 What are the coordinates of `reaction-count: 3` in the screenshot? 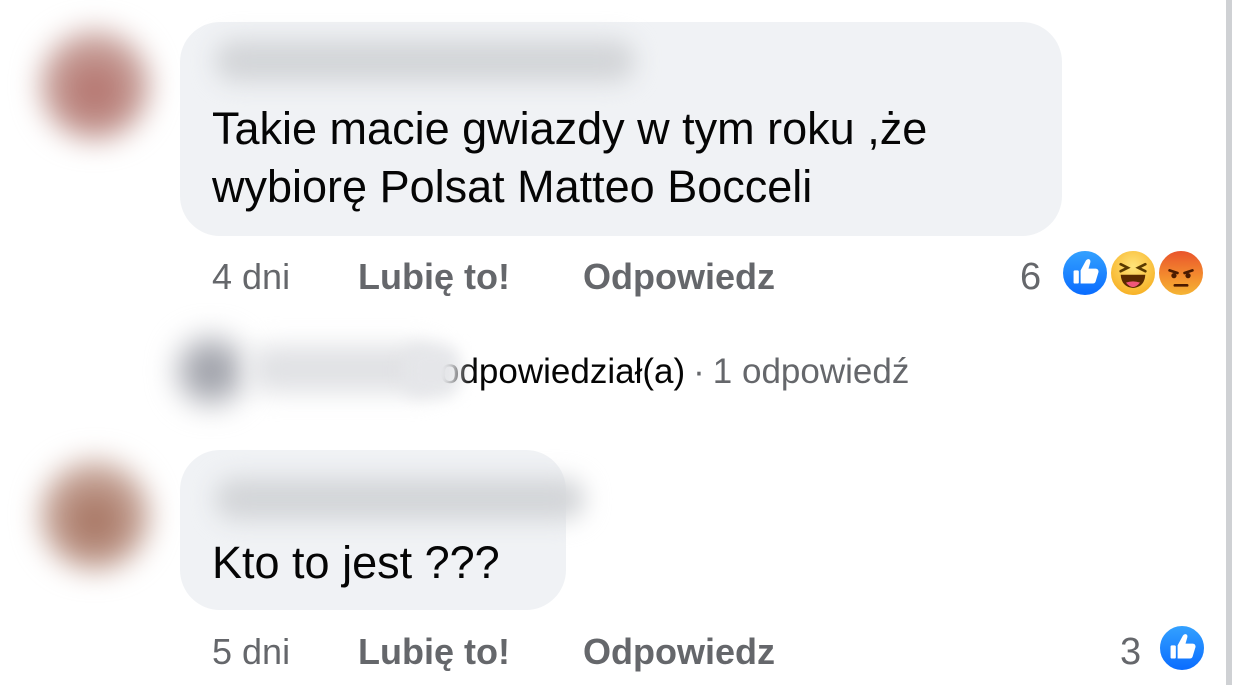 It's located at (1130, 652).